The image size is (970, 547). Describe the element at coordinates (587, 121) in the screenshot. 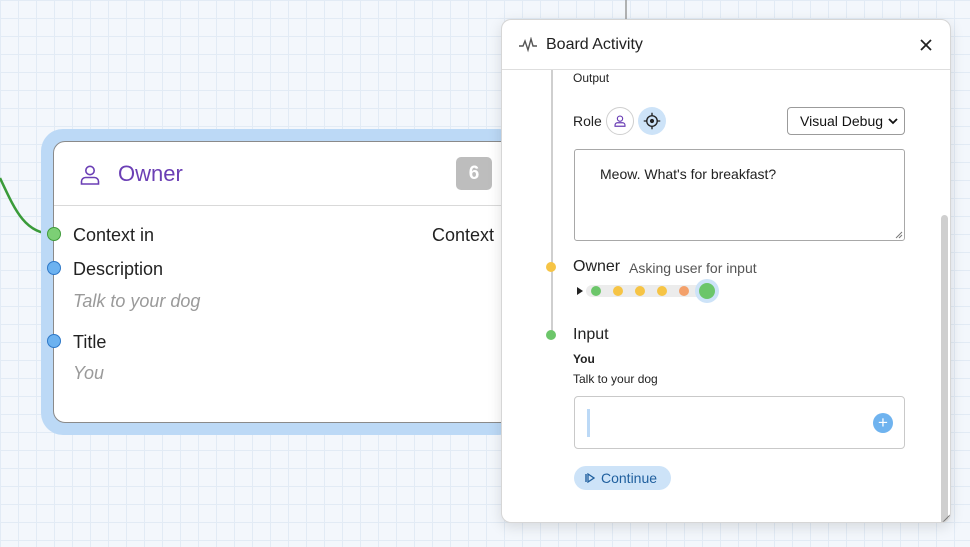

I see `role-label: Role` at that location.